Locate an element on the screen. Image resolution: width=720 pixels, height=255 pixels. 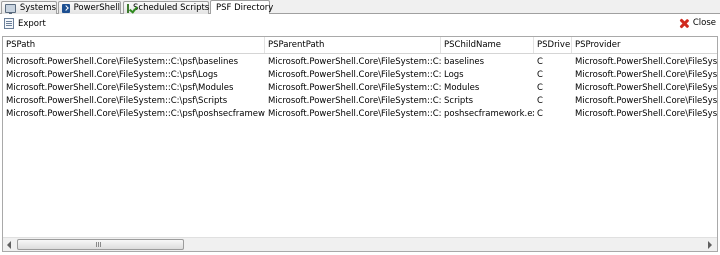
column-header-psparentpath: PSParentPath is located at coordinates (353, 45).